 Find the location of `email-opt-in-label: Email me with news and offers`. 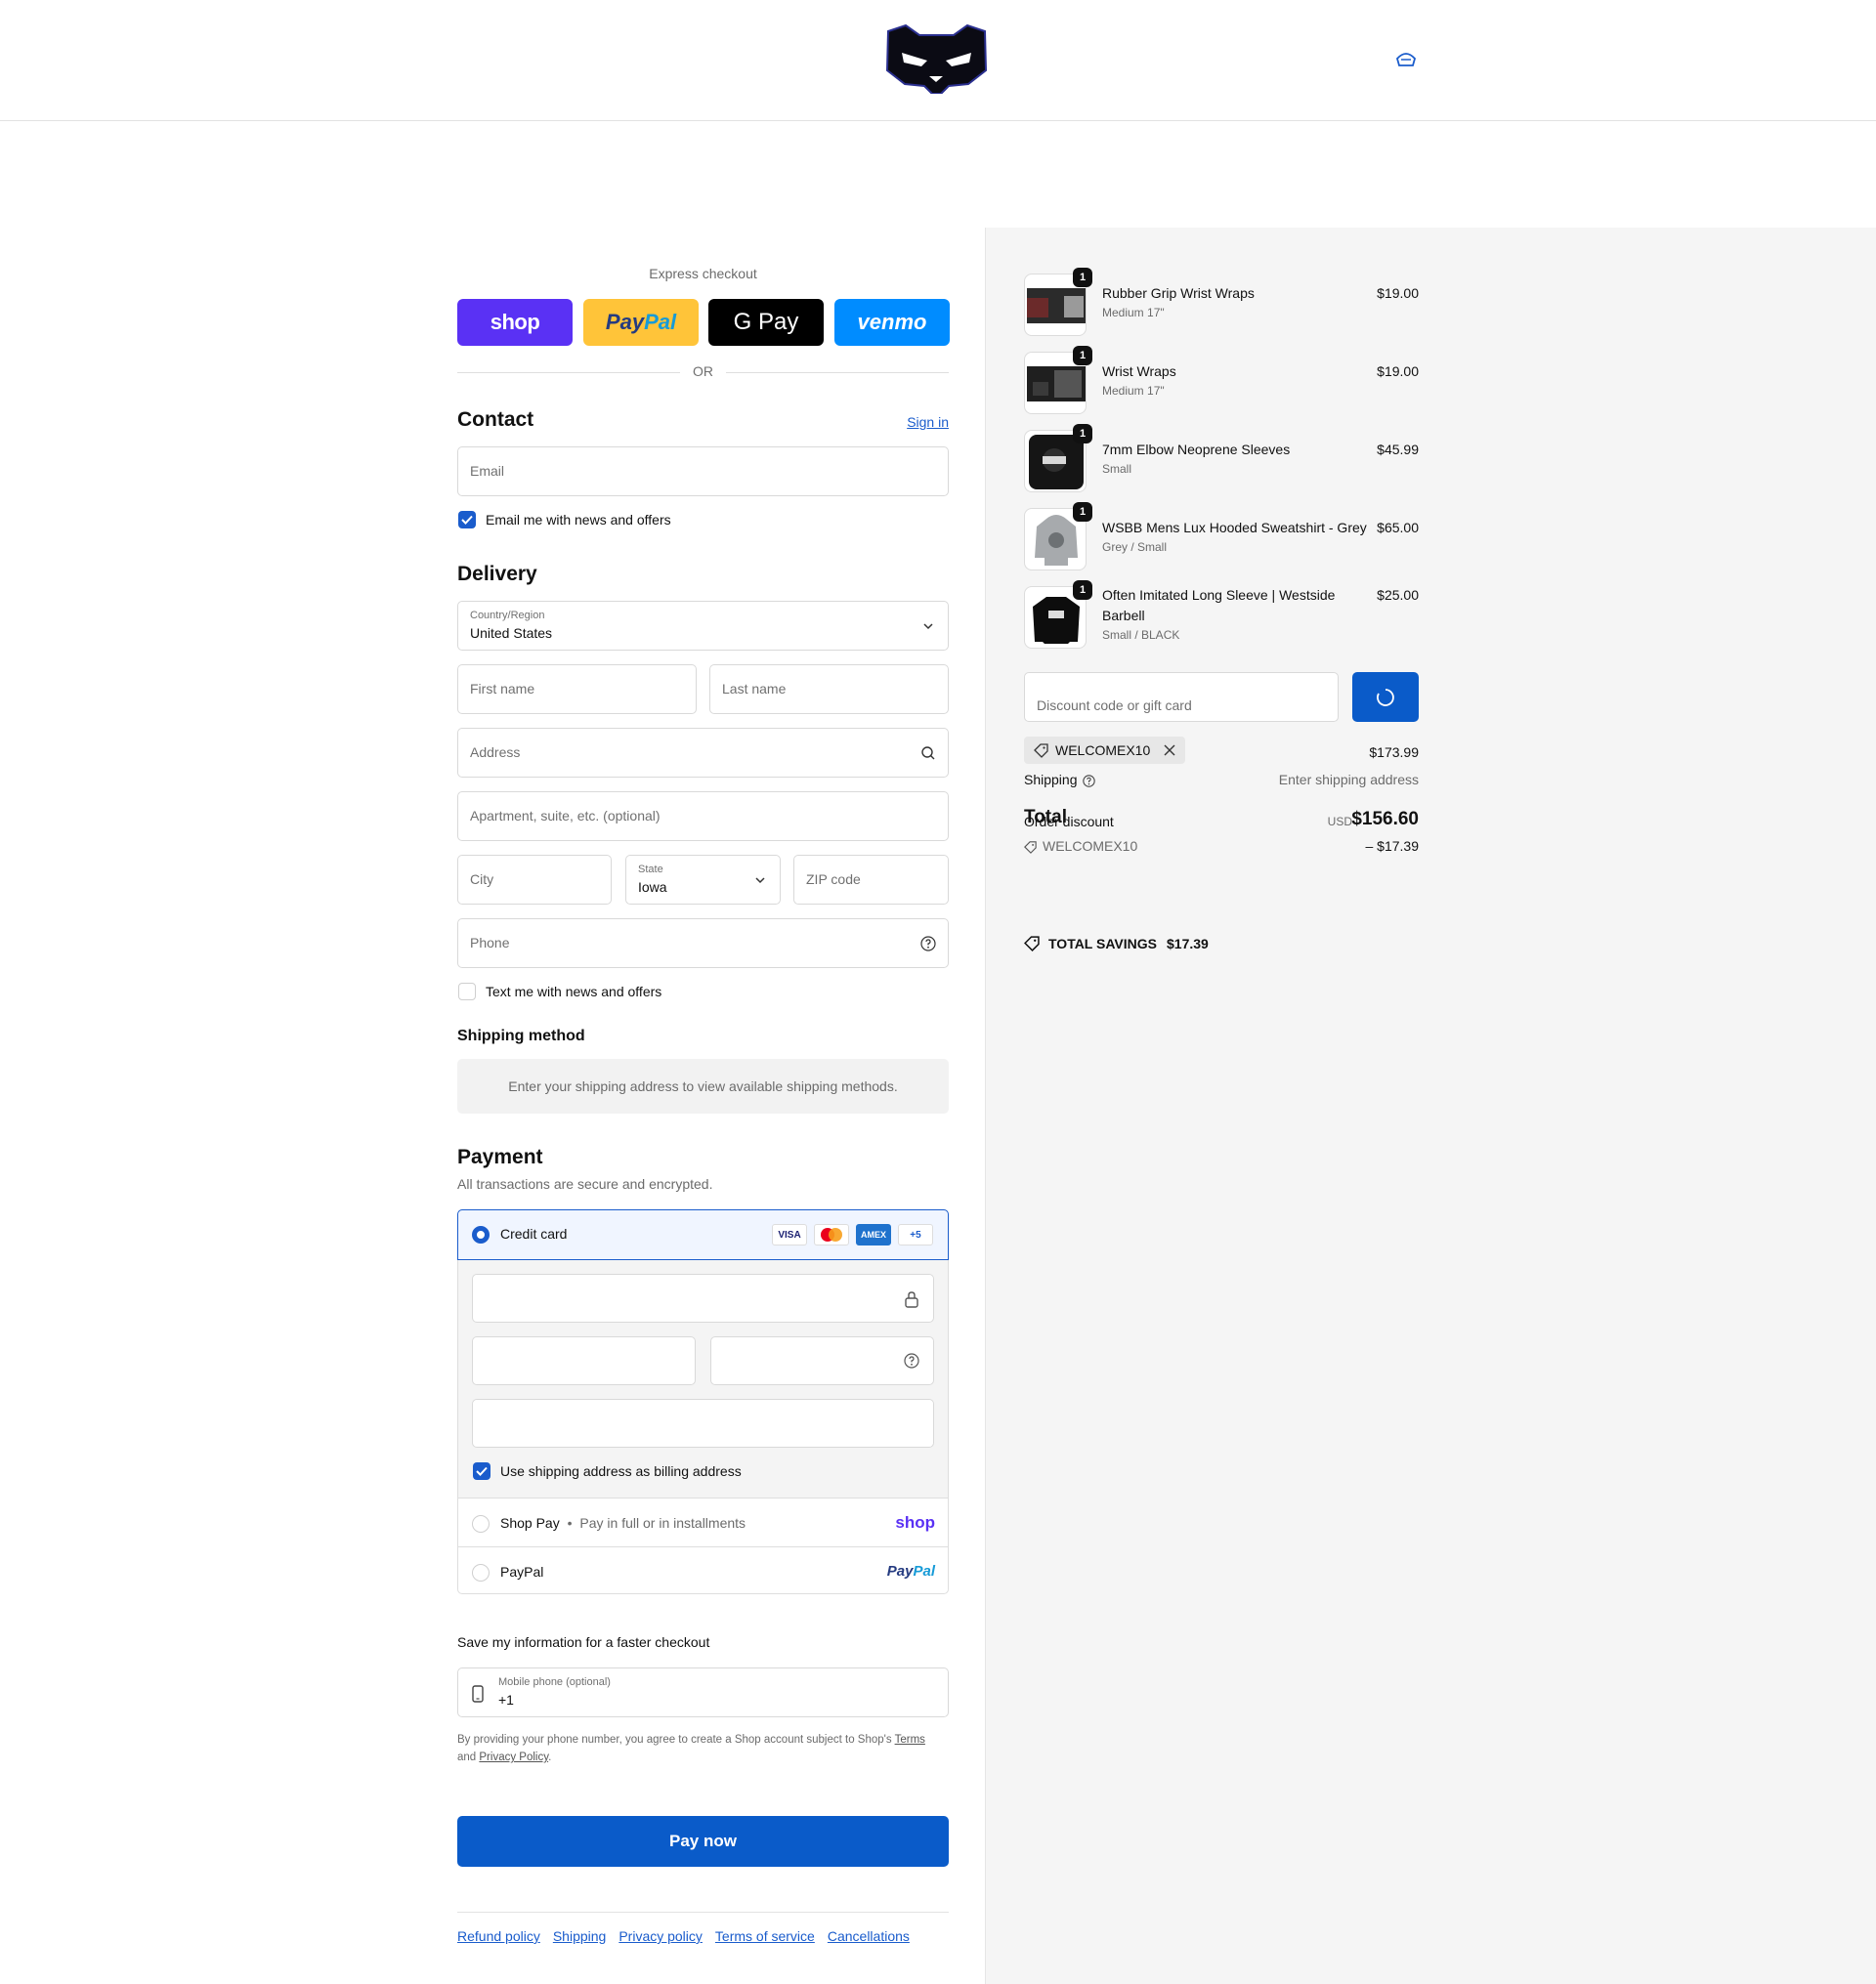

email-opt-in-label: Email me with news and offers is located at coordinates (578, 520).